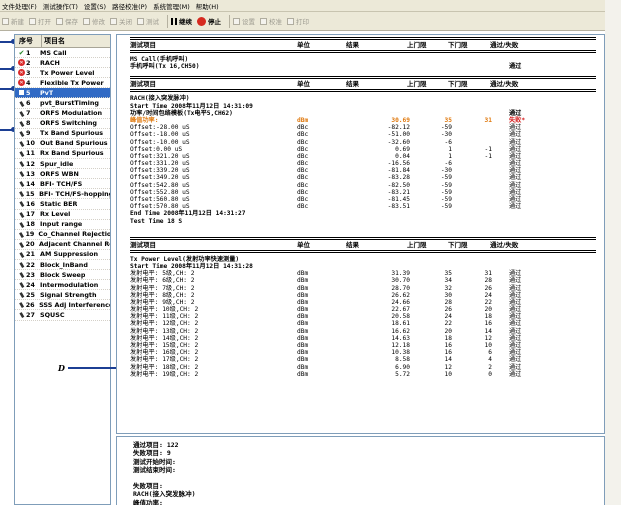 The width and height of the screenshot is (621, 505). What do you see at coordinates (400, 345) in the screenshot?
I see `row-result: 12.18` at bounding box center [400, 345].